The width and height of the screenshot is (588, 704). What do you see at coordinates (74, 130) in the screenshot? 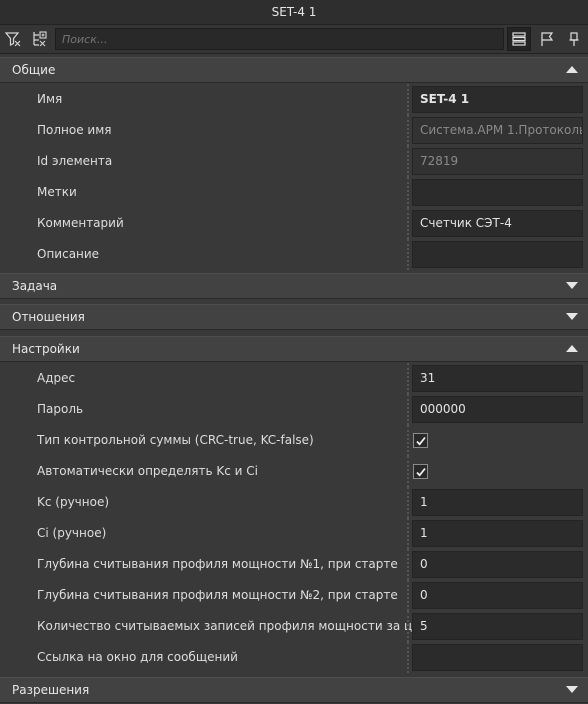
I see `property-label: Полное имя` at bounding box center [74, 130].